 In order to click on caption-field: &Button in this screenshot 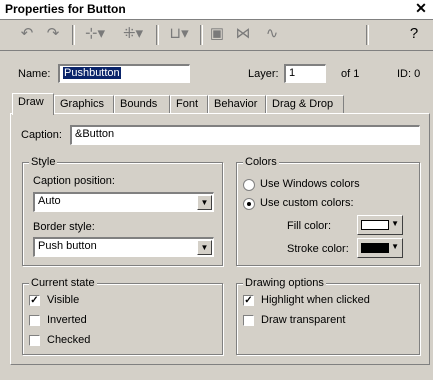, I will do `click(245, 135)`.